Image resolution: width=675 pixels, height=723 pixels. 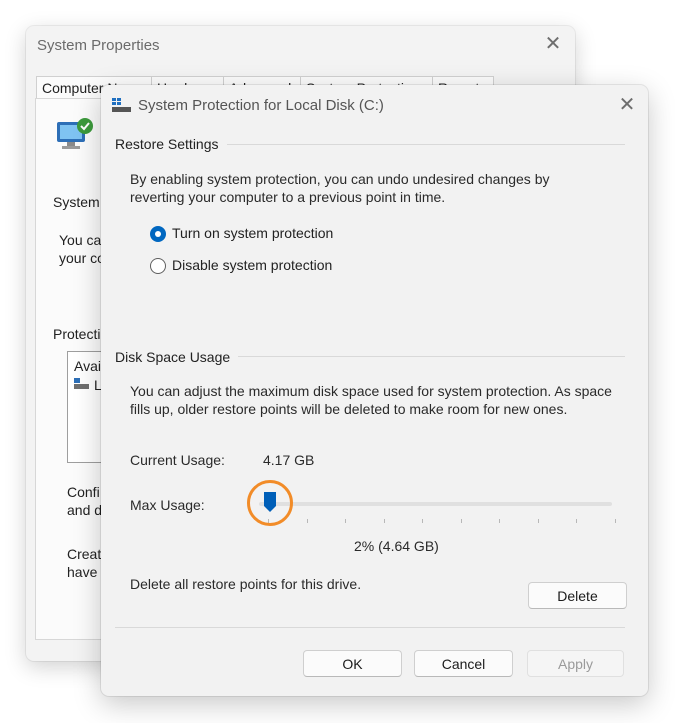 What do you see at coordinates (80, 240) in the screenshot?
I see `description-fragment-1: You ca` at bounding box center [80, 240].